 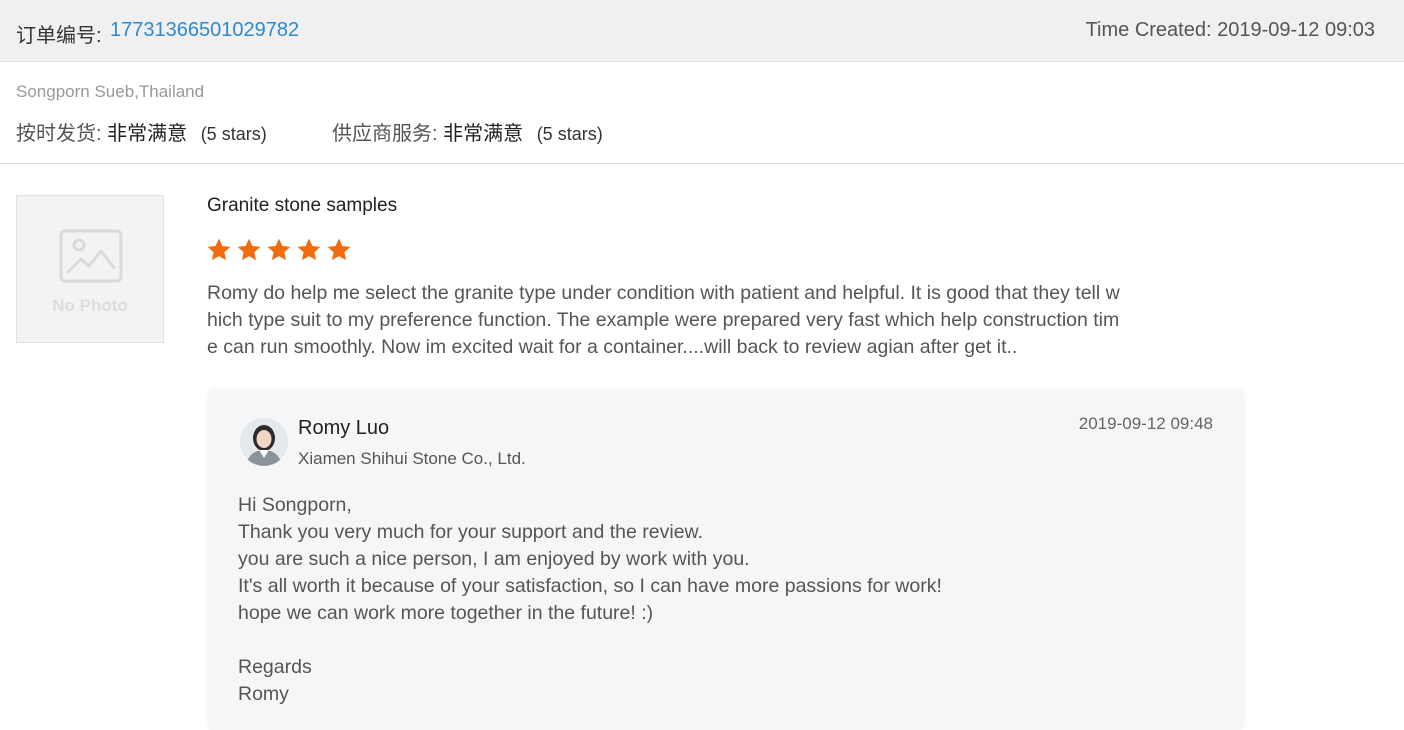 I want to click on buyer-name-location: Songporn Sueb,Thailand, so click(x=110, y=91).